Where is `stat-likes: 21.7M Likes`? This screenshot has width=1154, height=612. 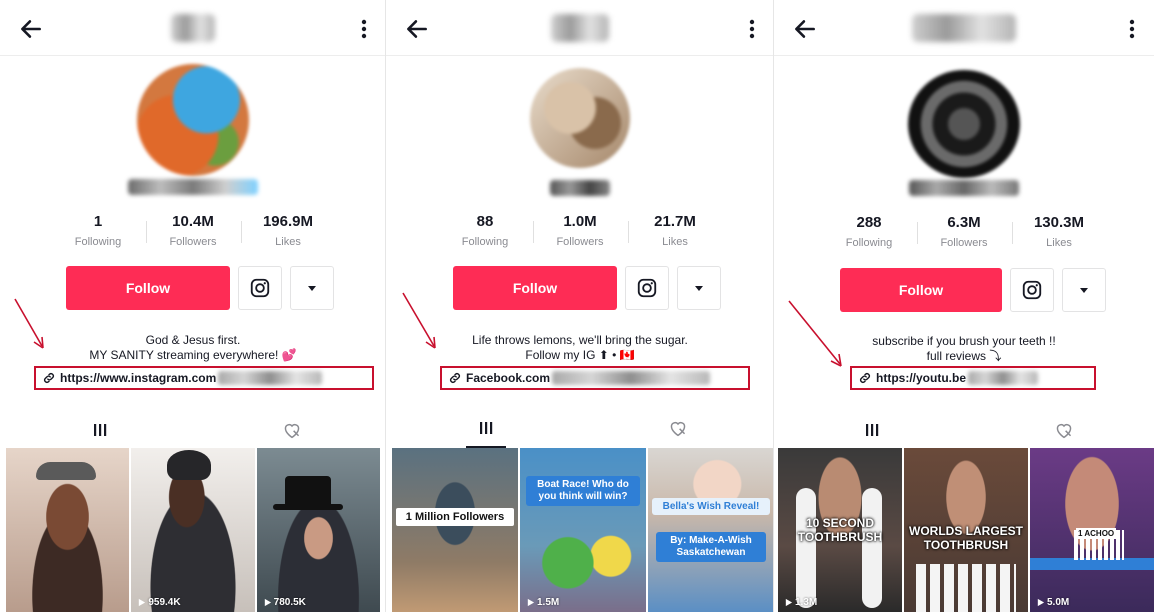 stat-likes: 21.7M Likes is located at coordinates (675, 231).